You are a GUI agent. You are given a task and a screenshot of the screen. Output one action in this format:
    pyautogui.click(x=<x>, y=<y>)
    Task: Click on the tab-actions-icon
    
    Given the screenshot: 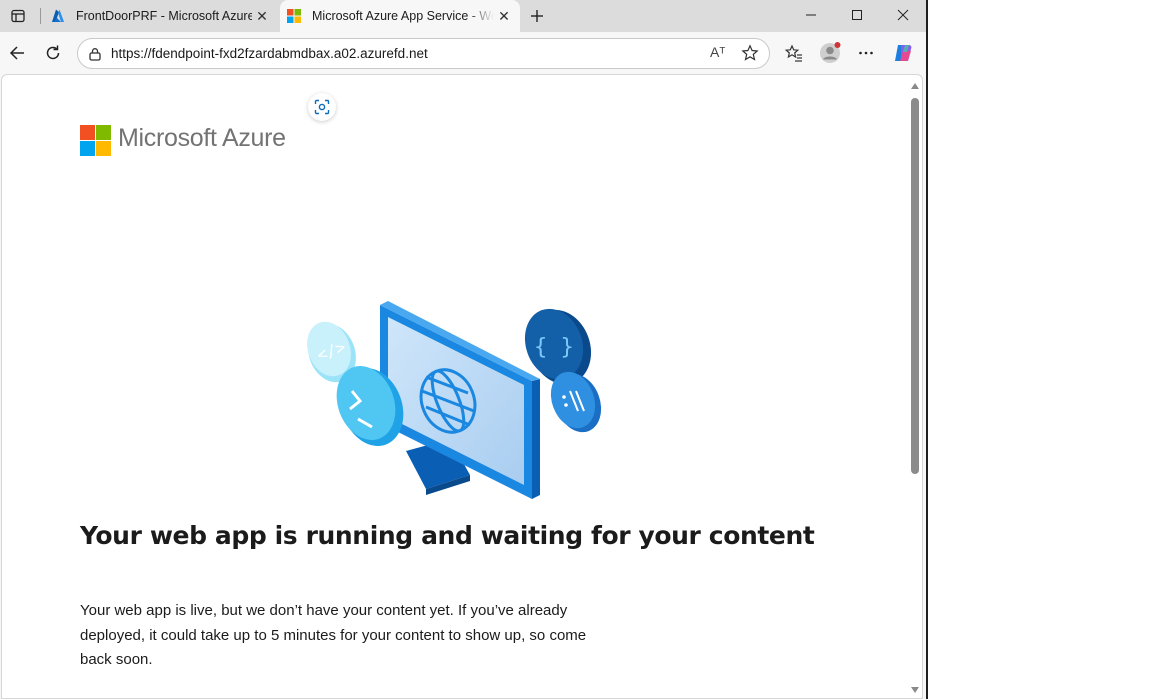 What is the action you would take?
    pyautogui.click(x=18, y=16)
    